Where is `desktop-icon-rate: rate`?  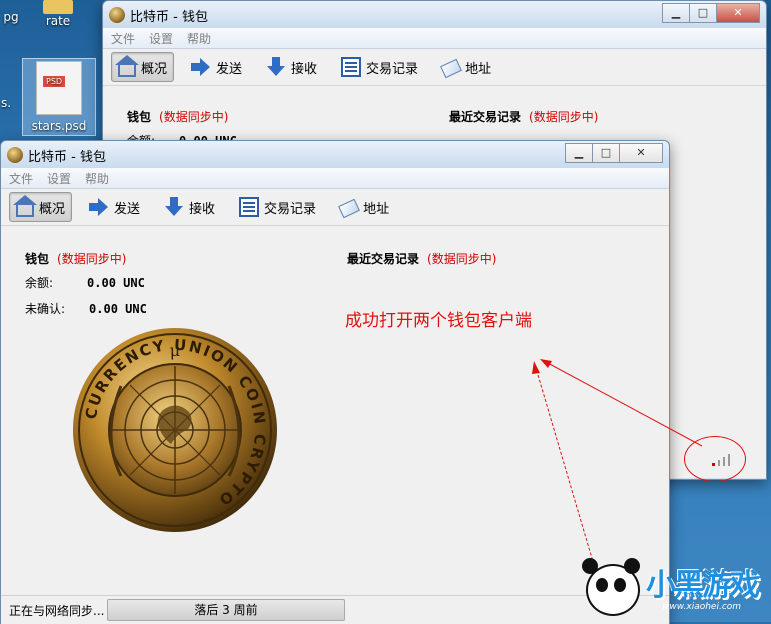 desktop-icon-rate: rate is located at coordinates (58, 14).